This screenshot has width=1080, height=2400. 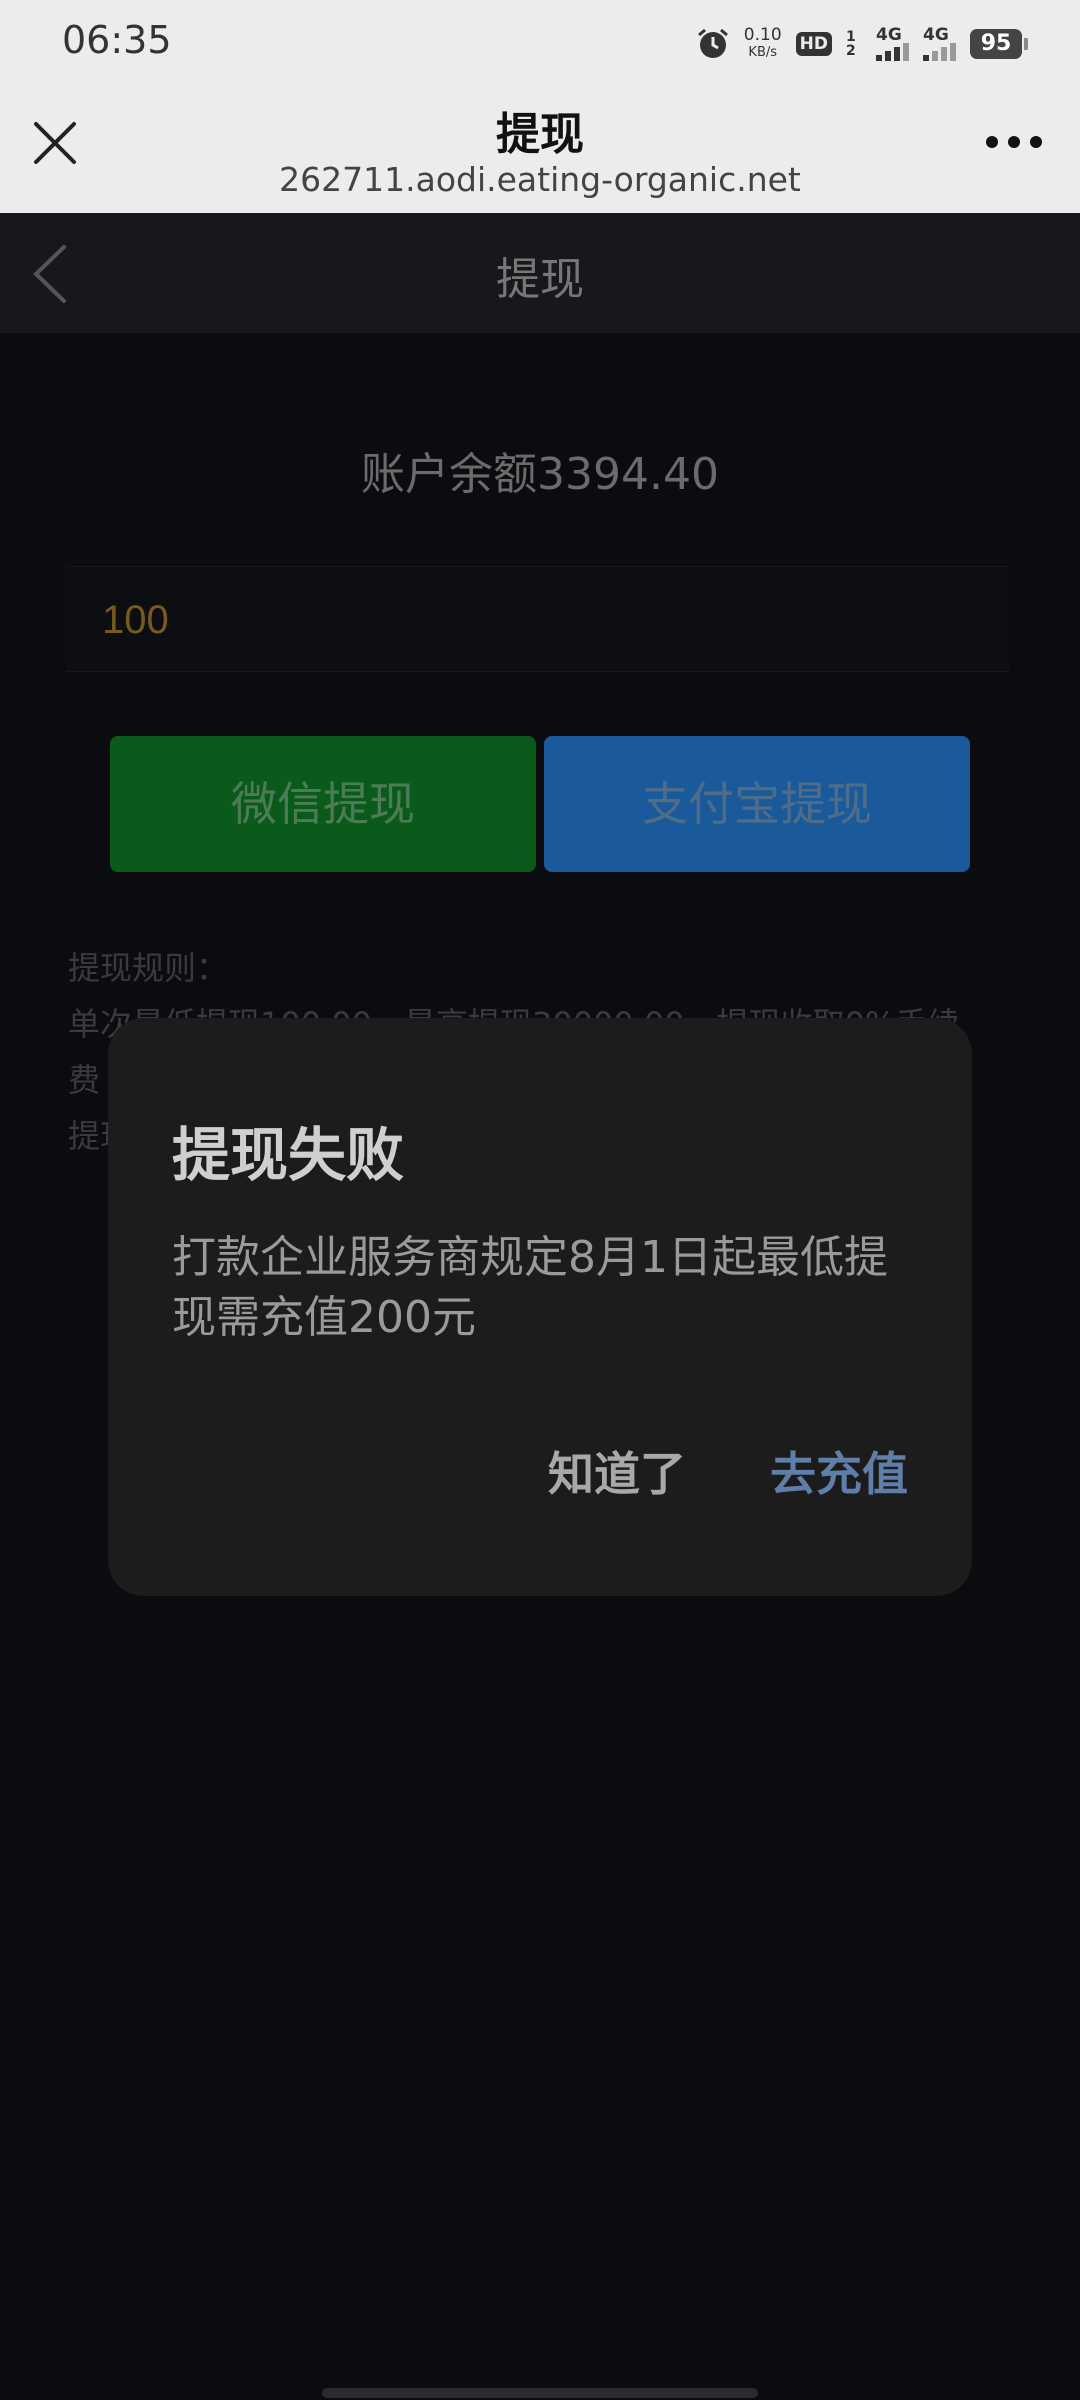 I want to click on dialog-title: 提现失败, so click(x=288, y=1155).